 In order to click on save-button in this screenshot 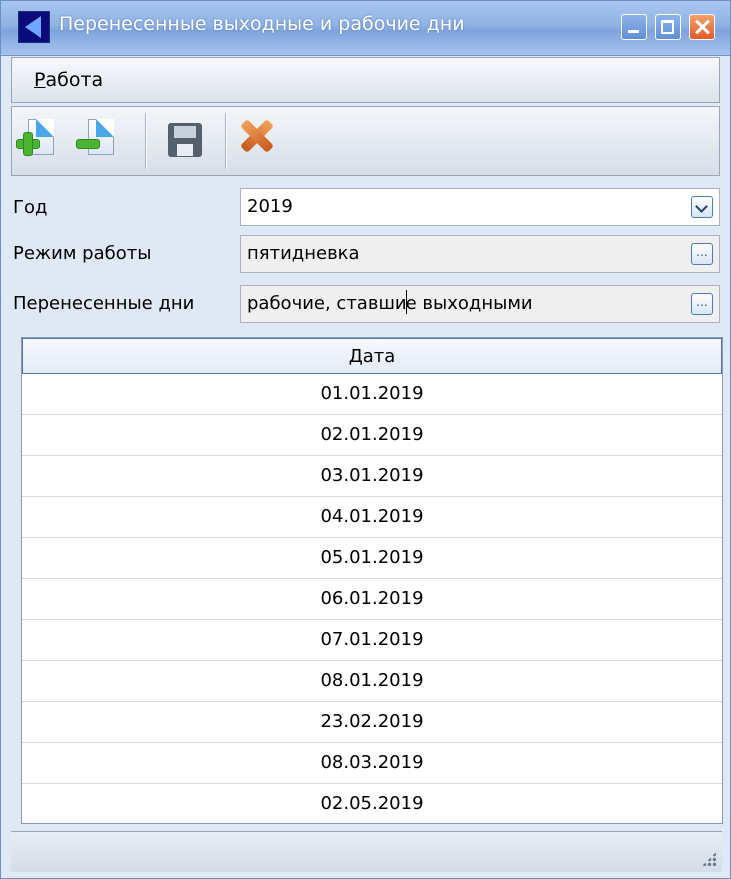, I will do `click(184, 141)`.